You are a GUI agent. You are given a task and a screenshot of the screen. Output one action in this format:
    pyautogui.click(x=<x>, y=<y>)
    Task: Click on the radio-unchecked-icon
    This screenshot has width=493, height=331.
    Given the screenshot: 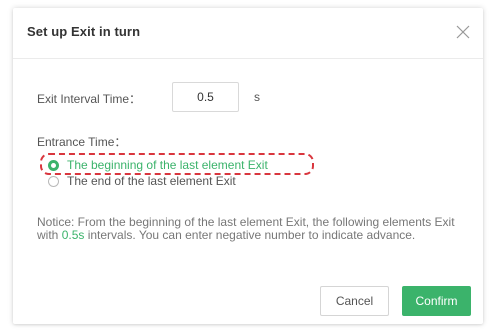 What is the action you would take?
    pyautogui.click(x=53, y=181)
    